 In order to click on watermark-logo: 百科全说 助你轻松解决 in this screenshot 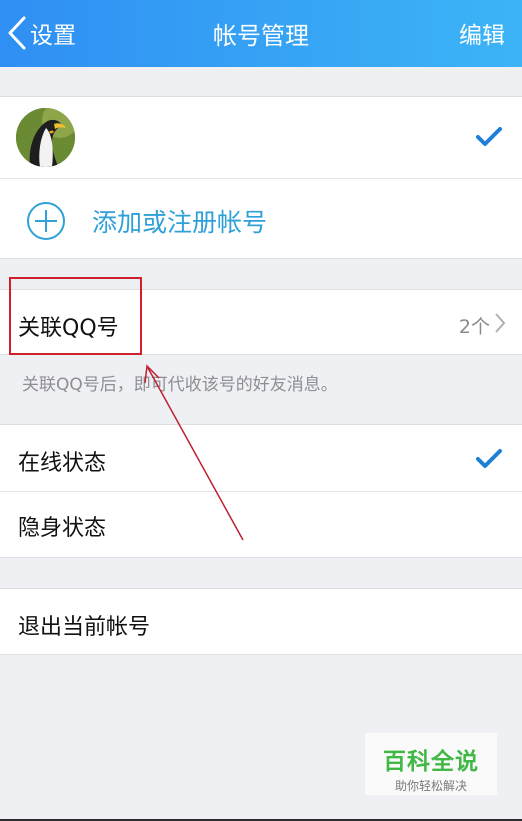, I will do `click(431, 764)`.